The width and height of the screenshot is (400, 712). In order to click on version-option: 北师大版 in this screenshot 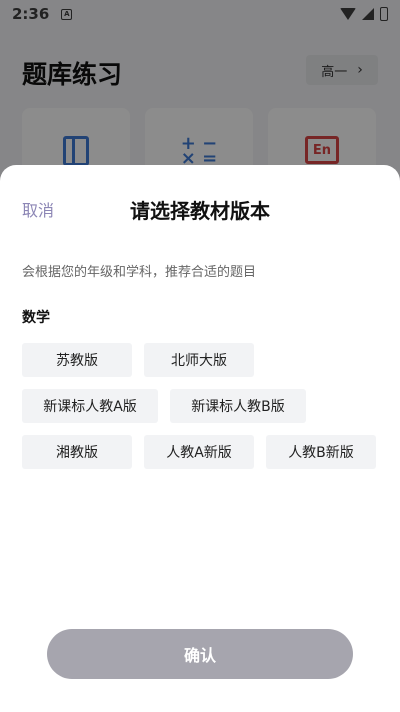, I will do `click(199, 360)`.